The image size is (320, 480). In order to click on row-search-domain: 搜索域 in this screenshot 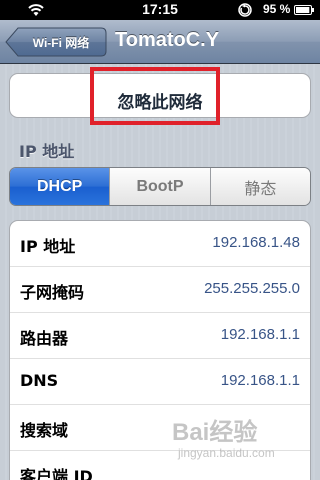, I will do `click(160, 428)`.